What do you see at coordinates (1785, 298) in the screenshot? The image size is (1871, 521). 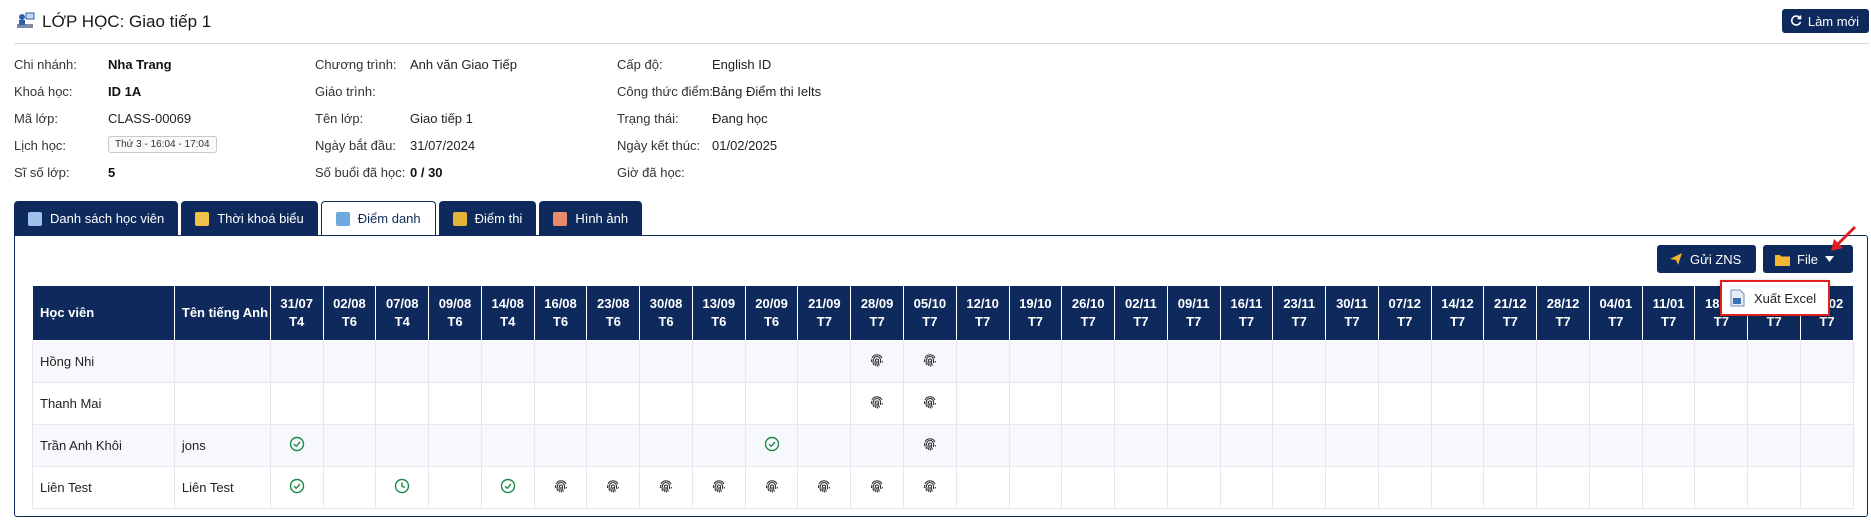 I see `export-excel-menu-item: Xuất Excel` at bounding box center [1785, 298].